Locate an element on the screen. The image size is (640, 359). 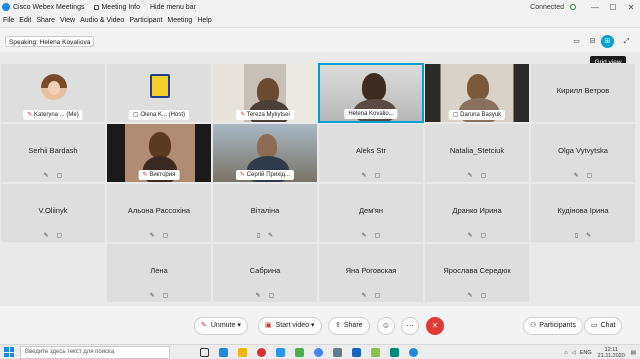
windows-start-icon is located at coordinates (9, 352).